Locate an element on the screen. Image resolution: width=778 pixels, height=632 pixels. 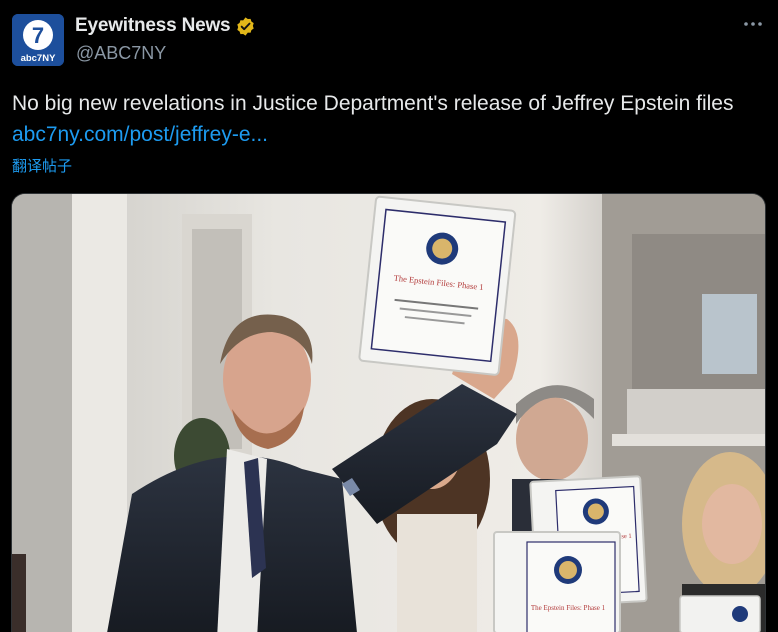
svg-text: abc7NY is located at coordinates (39, 58).